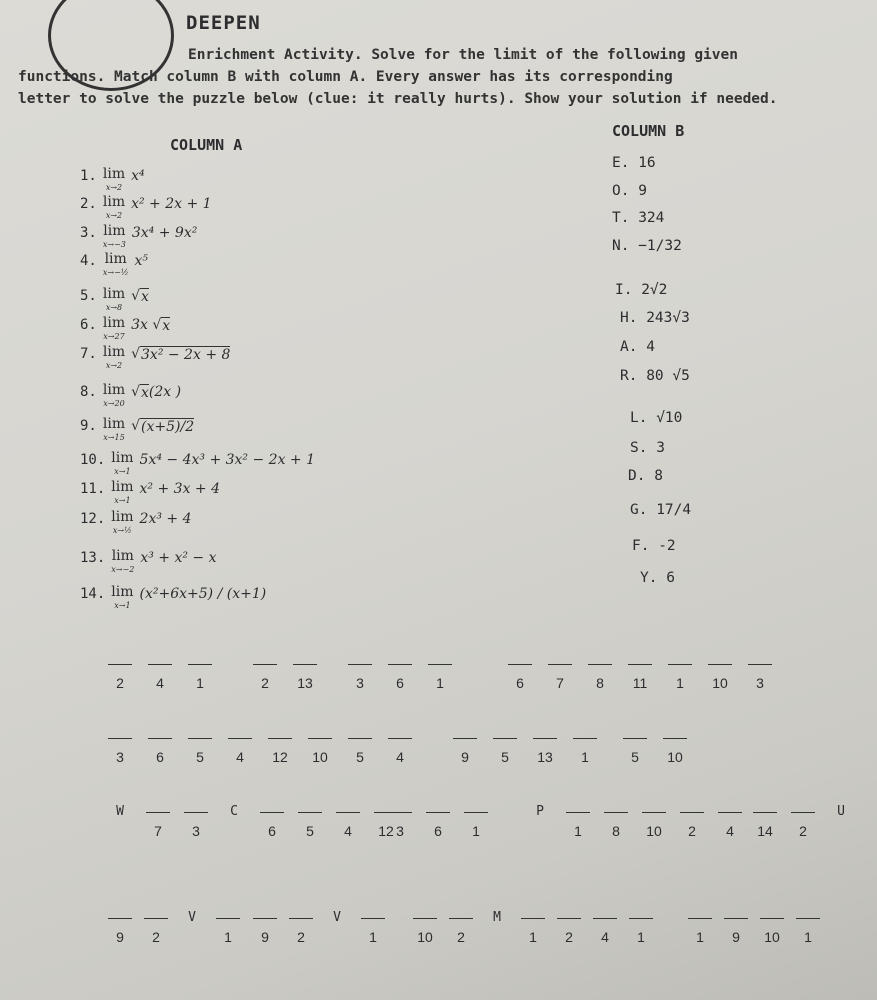 This screenshot has width=877, height=1000. I want to click on puzzle-blank: 12, so click(280, 751).